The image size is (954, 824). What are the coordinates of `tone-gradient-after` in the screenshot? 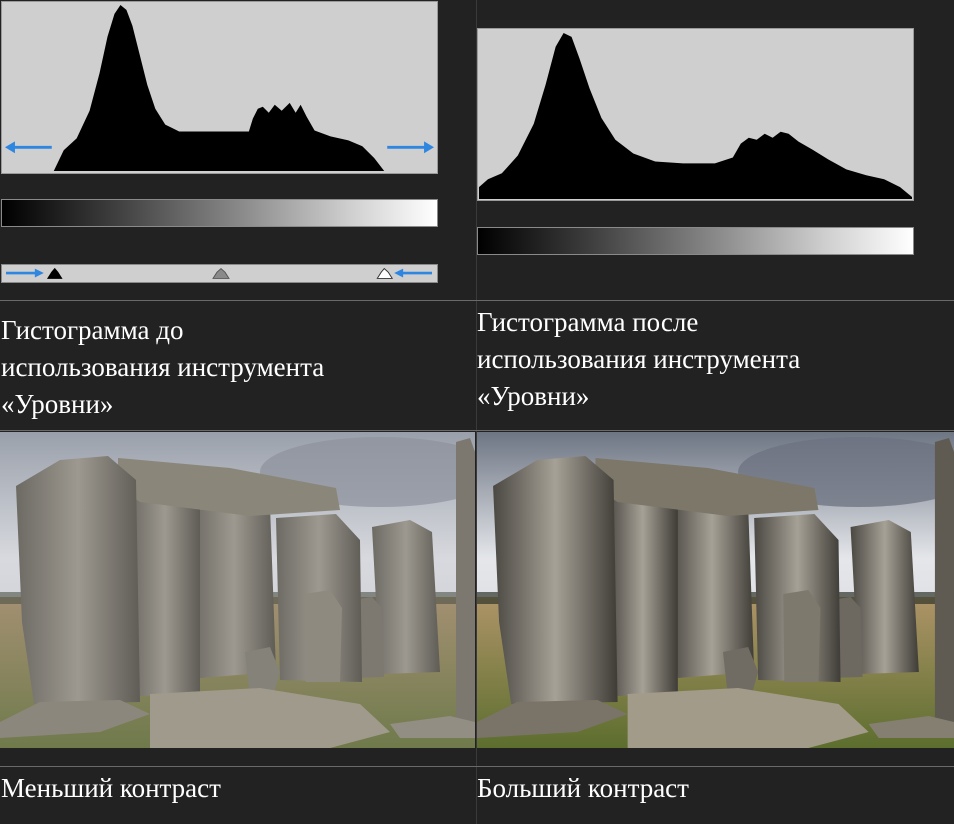 It's located at (695, 241).